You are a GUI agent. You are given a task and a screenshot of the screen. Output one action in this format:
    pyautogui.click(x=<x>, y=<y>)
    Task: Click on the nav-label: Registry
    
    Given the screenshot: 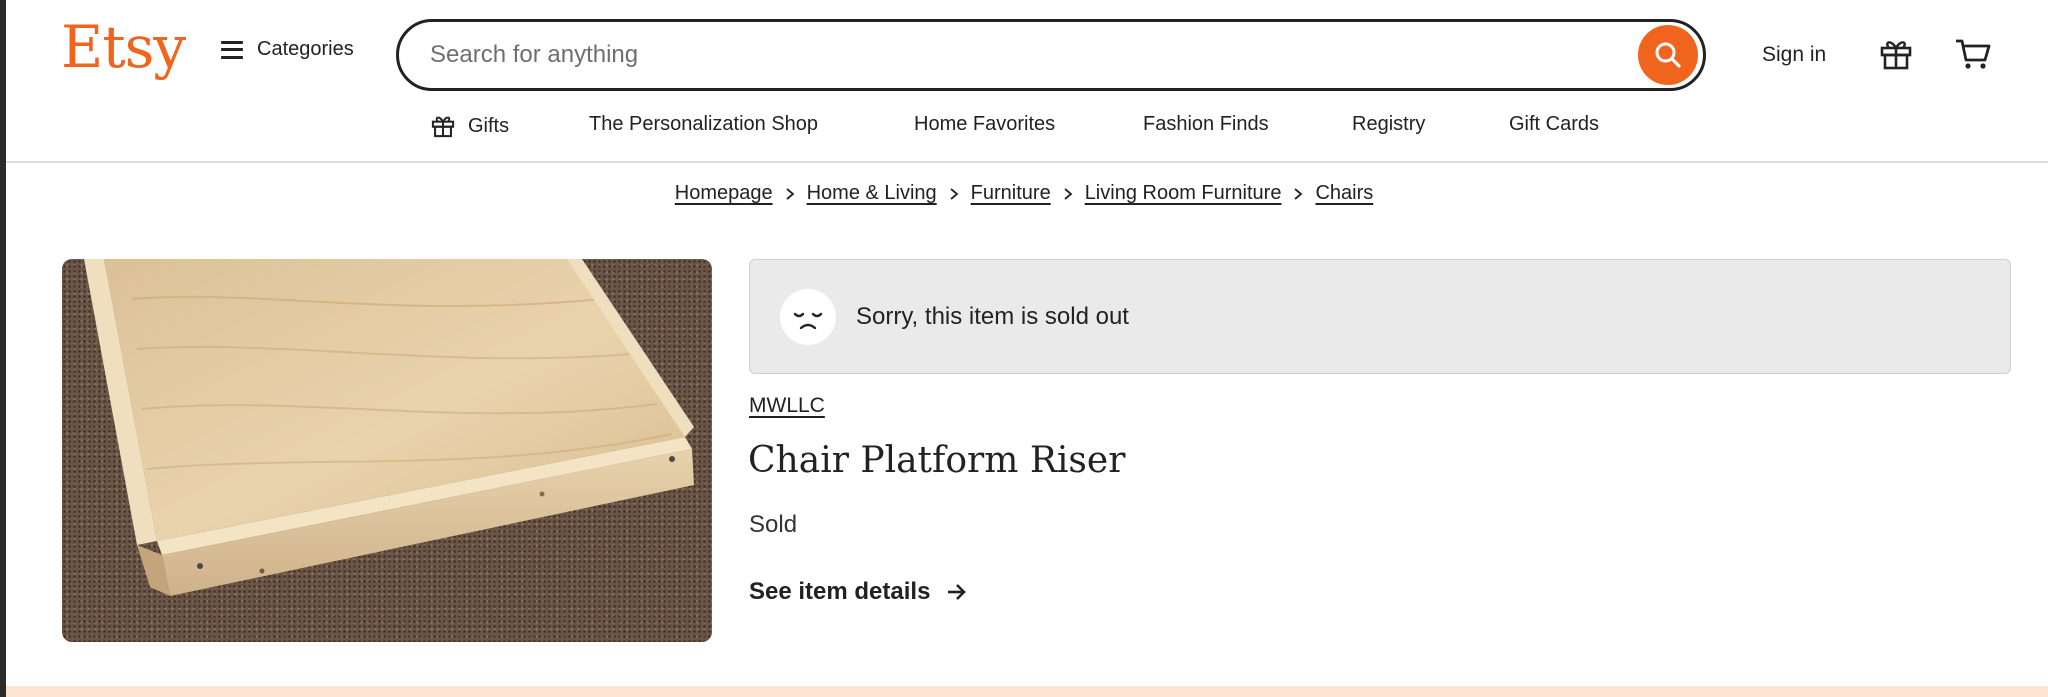 What is the action you would take?
    pyautogui.click(x=1389, y=124)
    